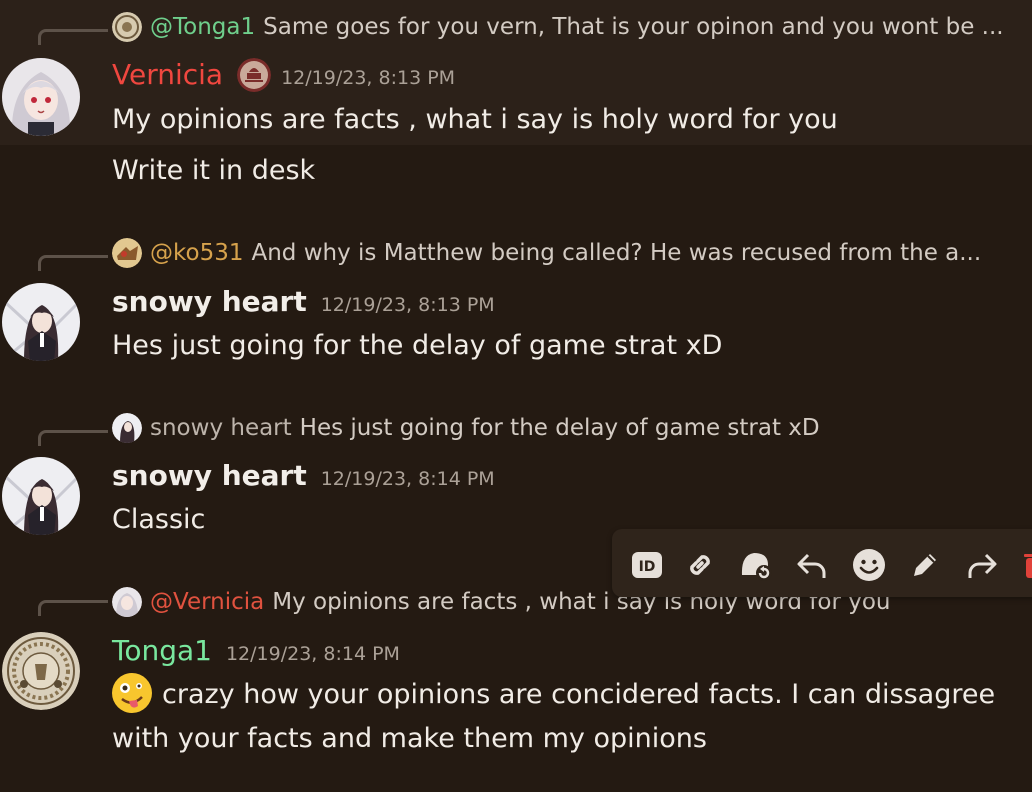 Image resolution: width=1032 pixels, height=792 pixels. I want to click on capitol-role-icon, so click(254, 75).